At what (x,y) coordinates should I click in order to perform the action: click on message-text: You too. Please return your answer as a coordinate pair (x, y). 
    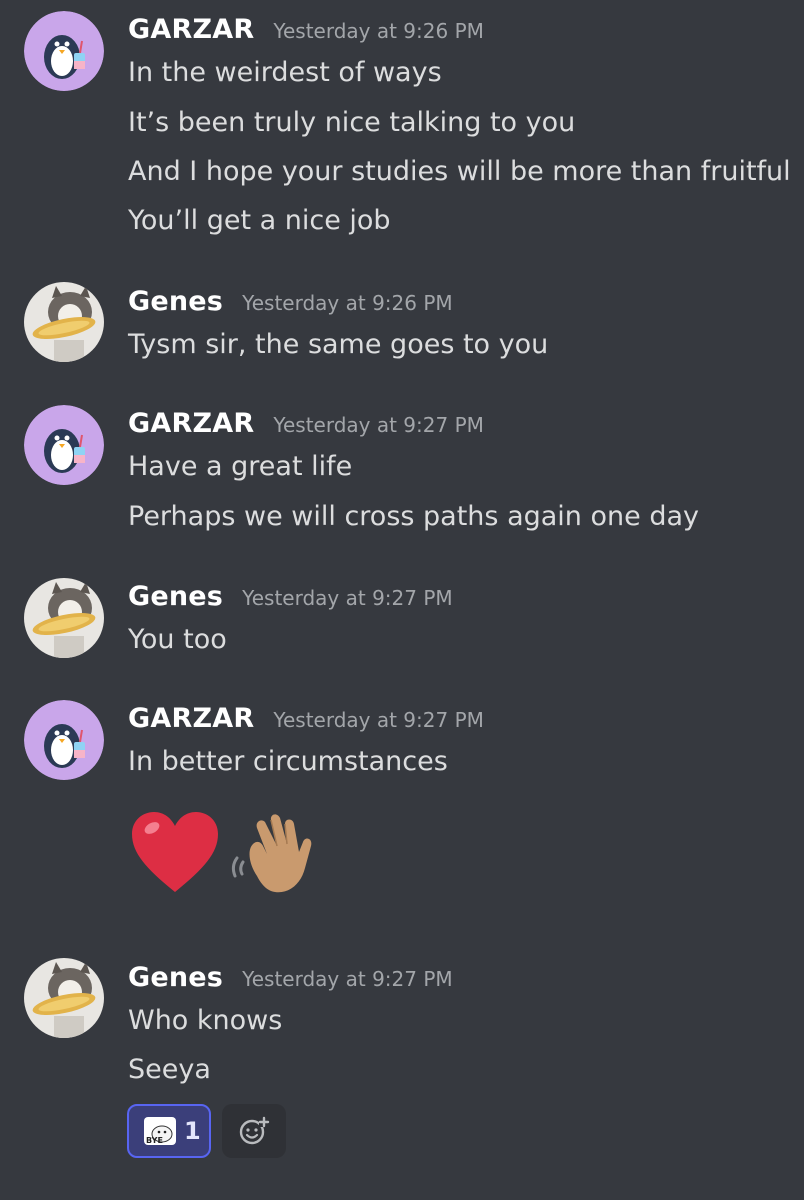
    Looking at the image, I should click on (177, 639).